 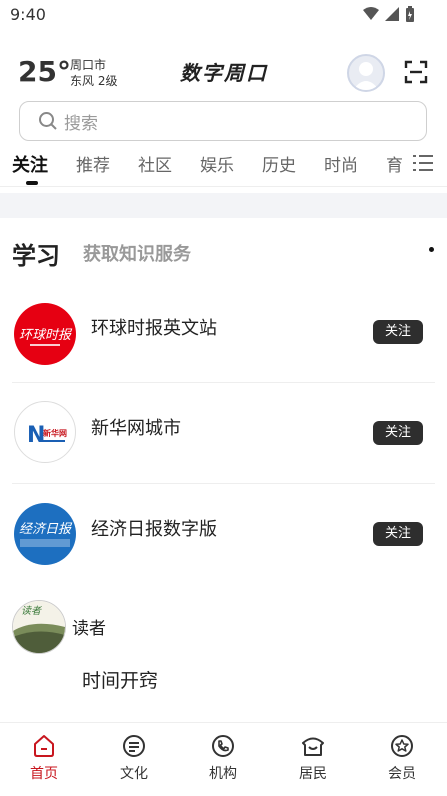 I want to click on nav-member: 会员, so click(x=402, y=758).